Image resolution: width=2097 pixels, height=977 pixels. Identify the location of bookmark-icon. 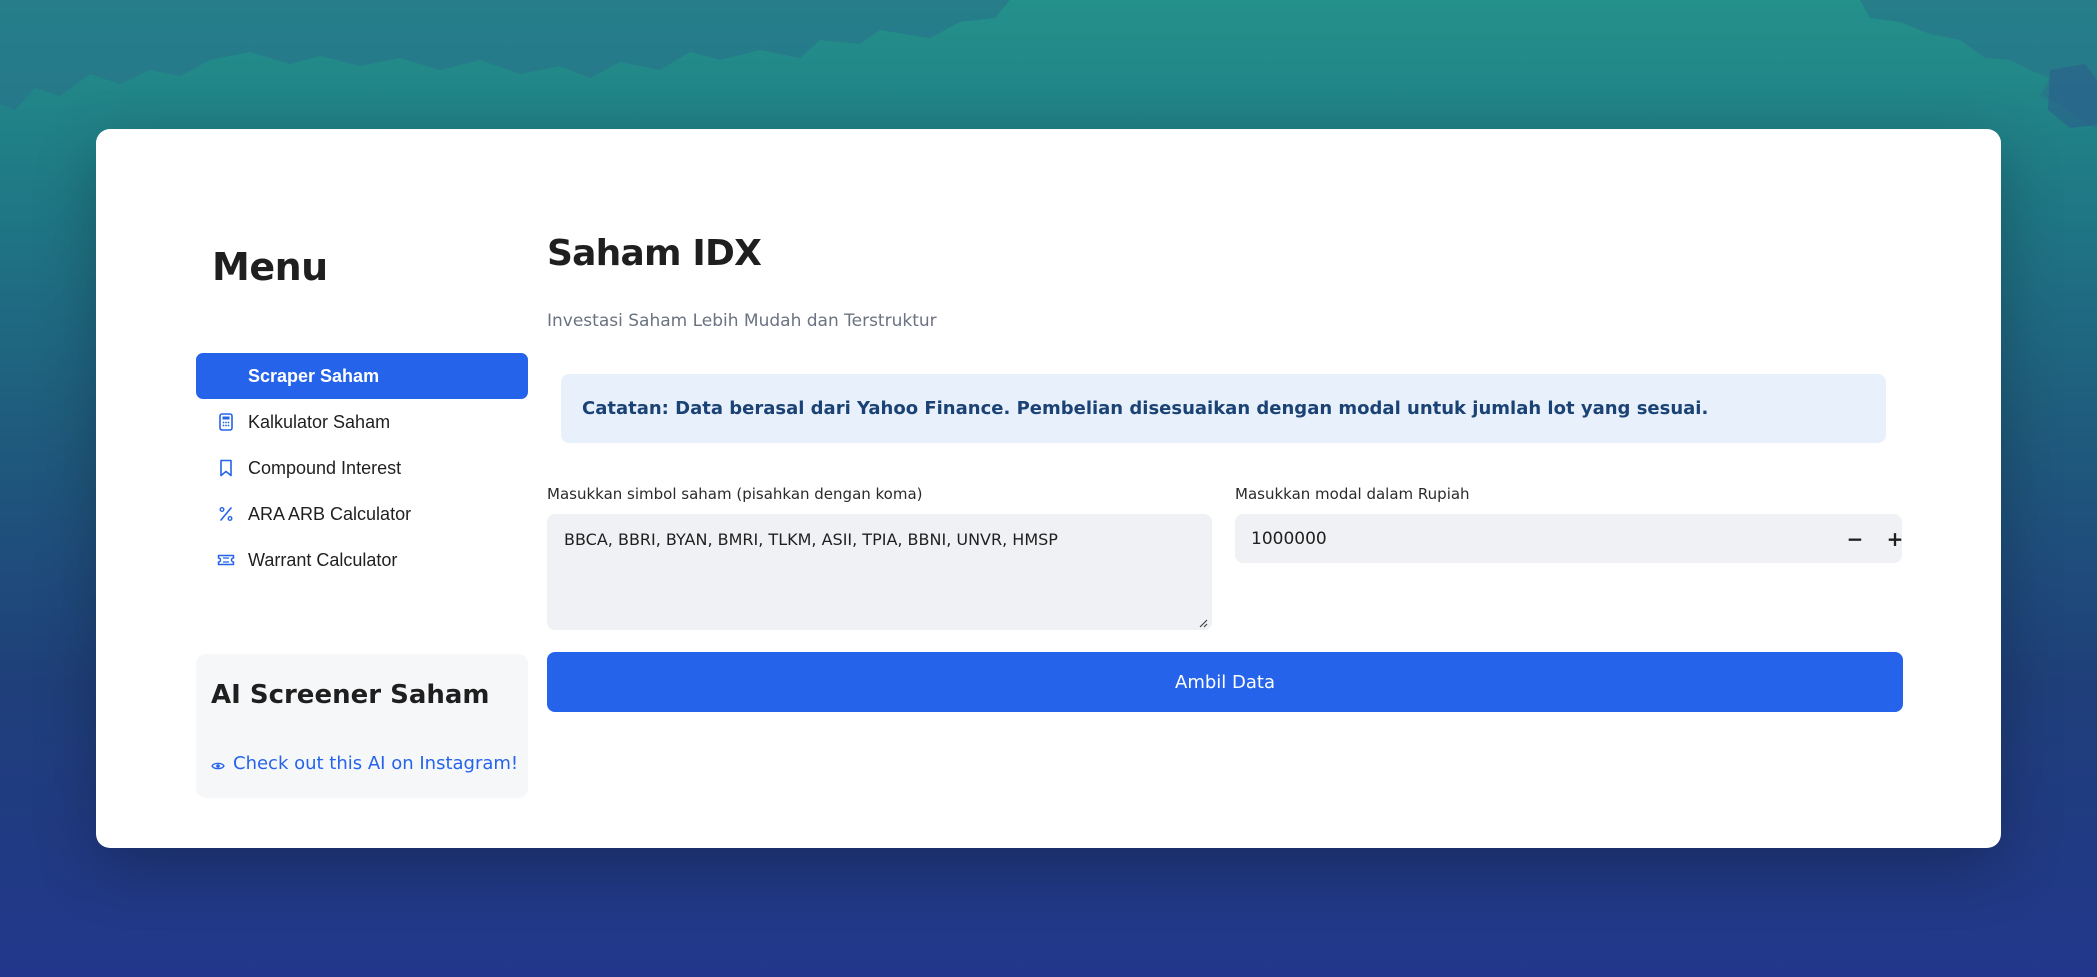
(226, 468).